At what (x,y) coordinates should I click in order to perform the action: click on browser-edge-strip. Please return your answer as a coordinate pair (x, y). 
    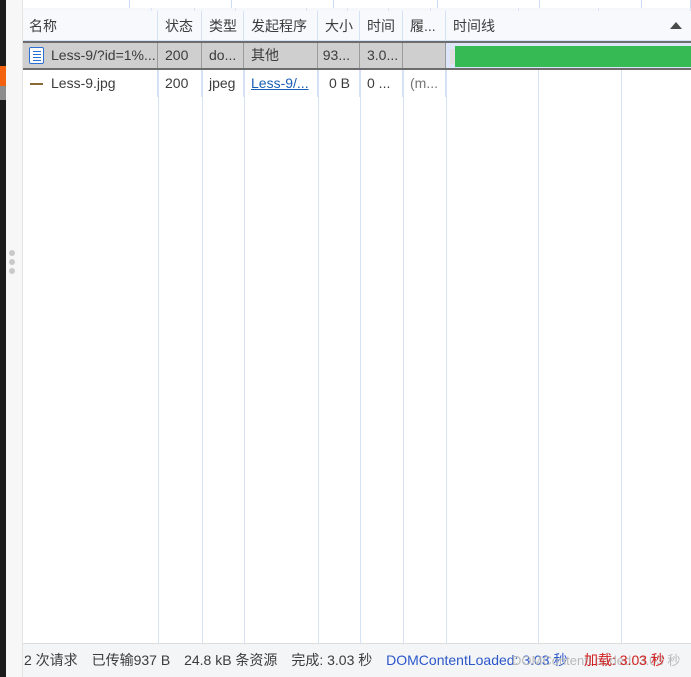
    Looking at the image, I should click on (3, 338).